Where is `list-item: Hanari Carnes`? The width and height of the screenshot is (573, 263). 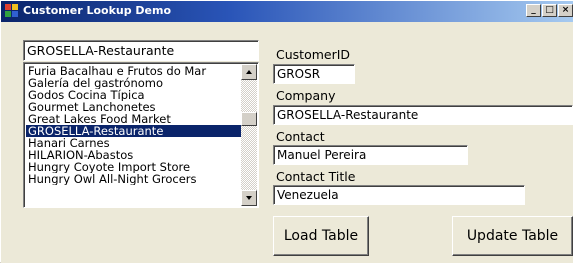
list-item: Hanari Carnes is located at coordinates (133, 143).